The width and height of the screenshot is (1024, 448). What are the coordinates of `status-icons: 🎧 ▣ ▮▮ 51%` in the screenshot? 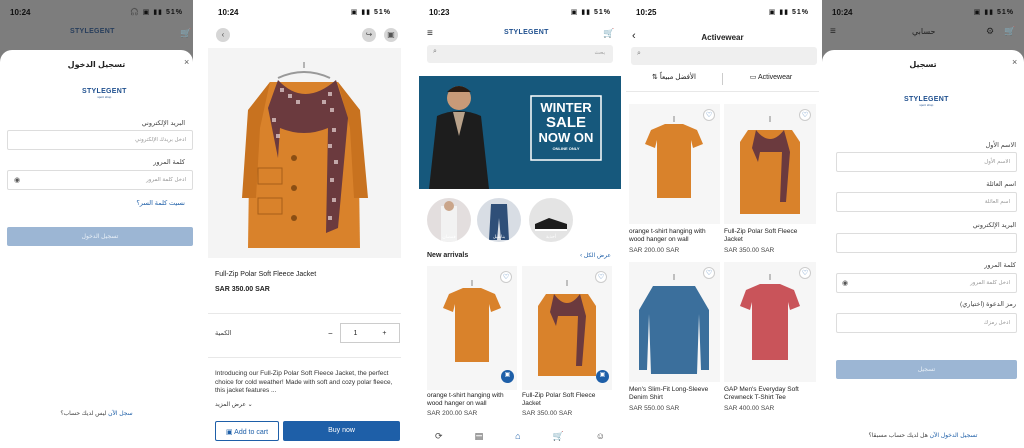 It's located at (156, 12).